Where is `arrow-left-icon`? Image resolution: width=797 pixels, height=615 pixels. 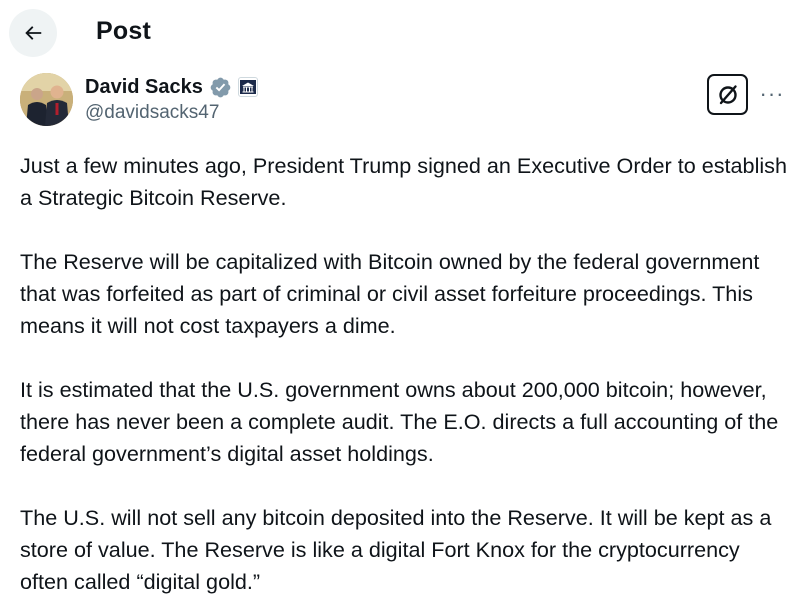 arrow-left-icon is located at coordinates (33, 33).